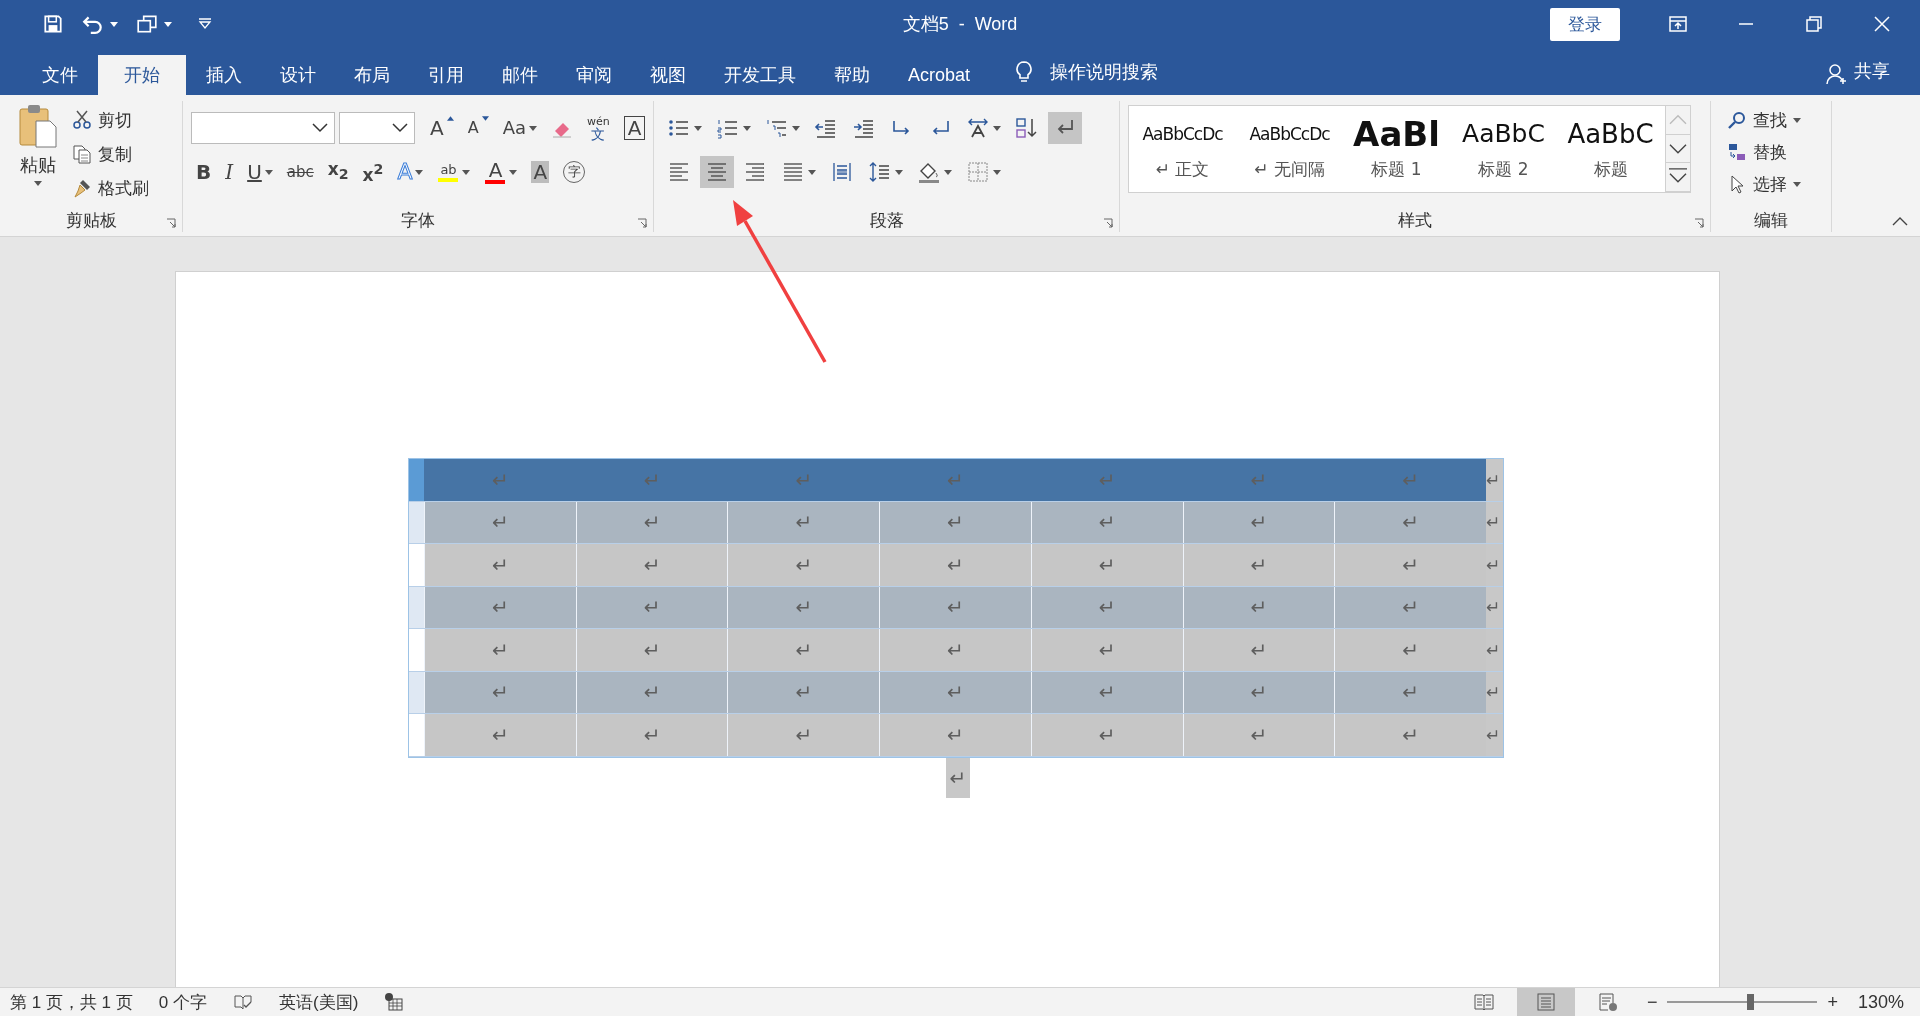 The image size is (1920, 1016). I want to click on font-color-button: A, so click(501, 172).